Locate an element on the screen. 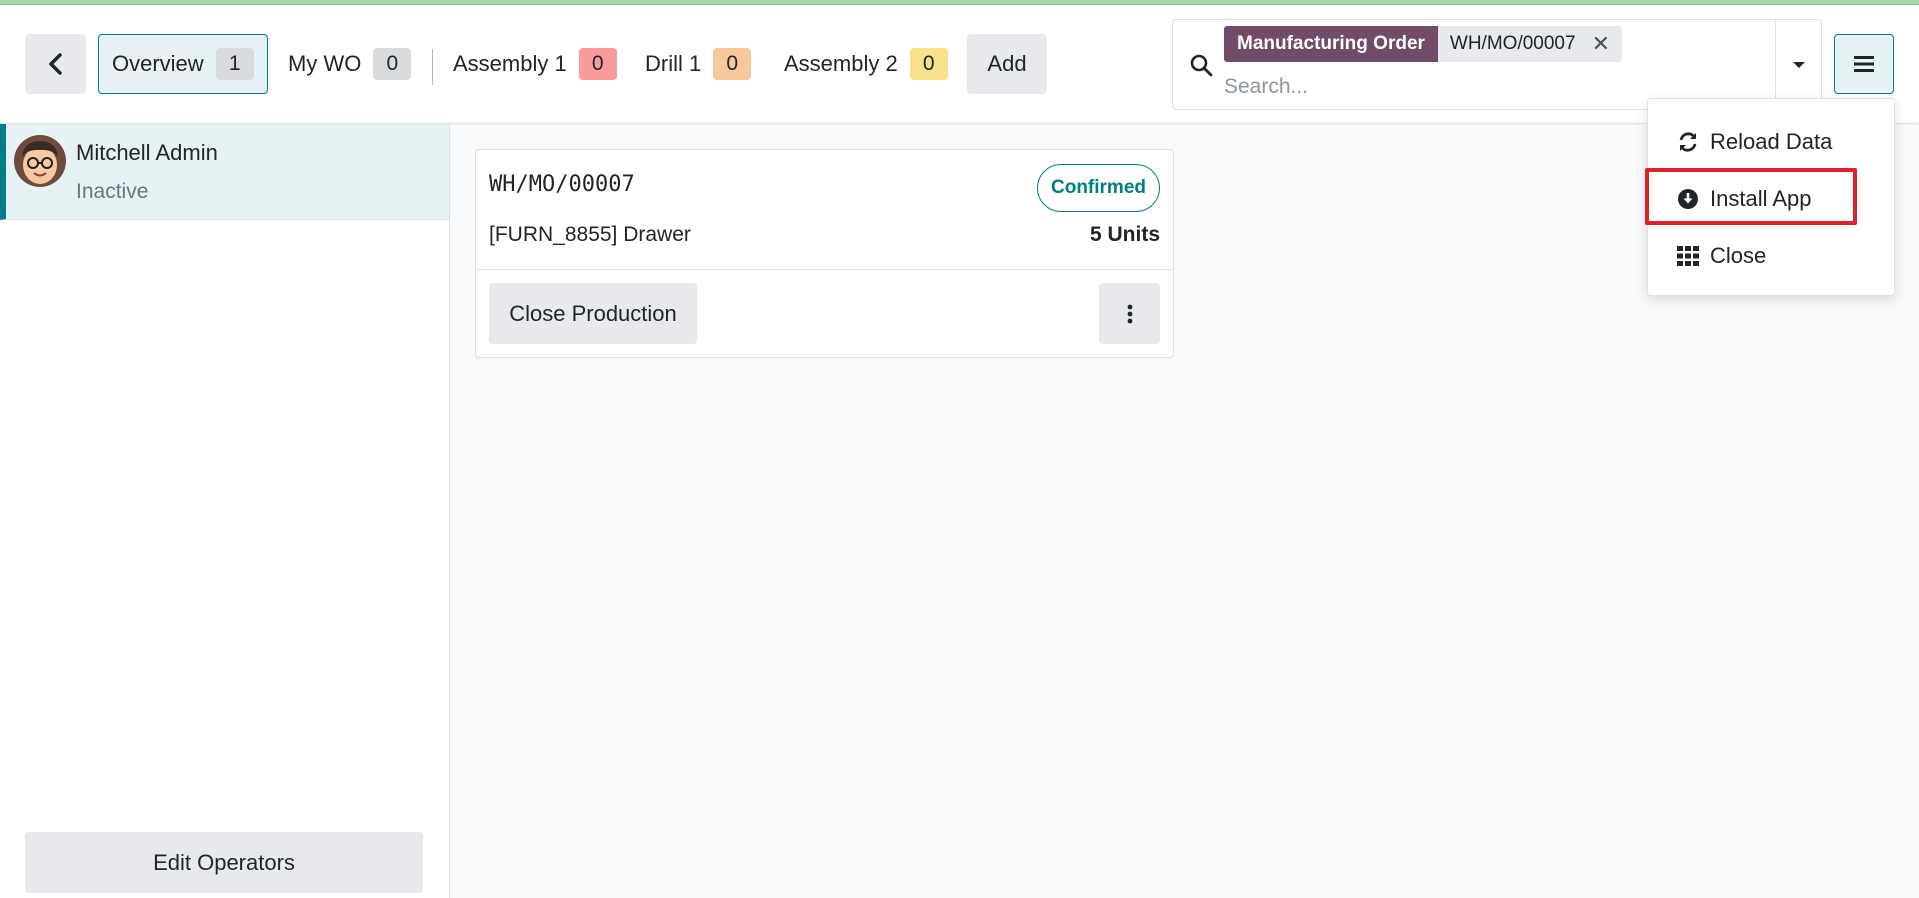  main-menu-button is located at coordinates (1864, 64).